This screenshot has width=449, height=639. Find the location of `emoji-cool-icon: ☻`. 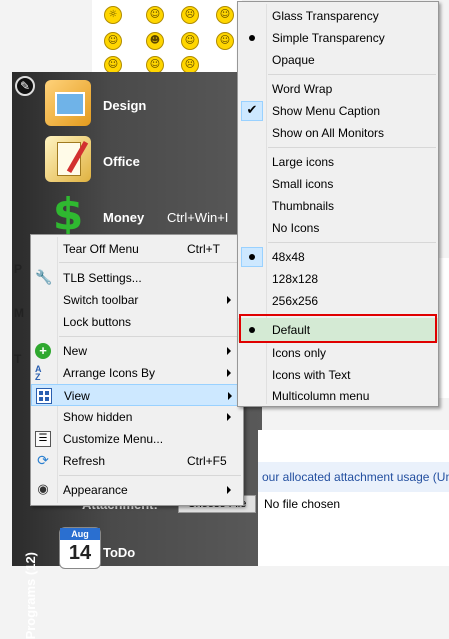

emoji-cool-icon: ☻ is located at coordinates (155, 41).